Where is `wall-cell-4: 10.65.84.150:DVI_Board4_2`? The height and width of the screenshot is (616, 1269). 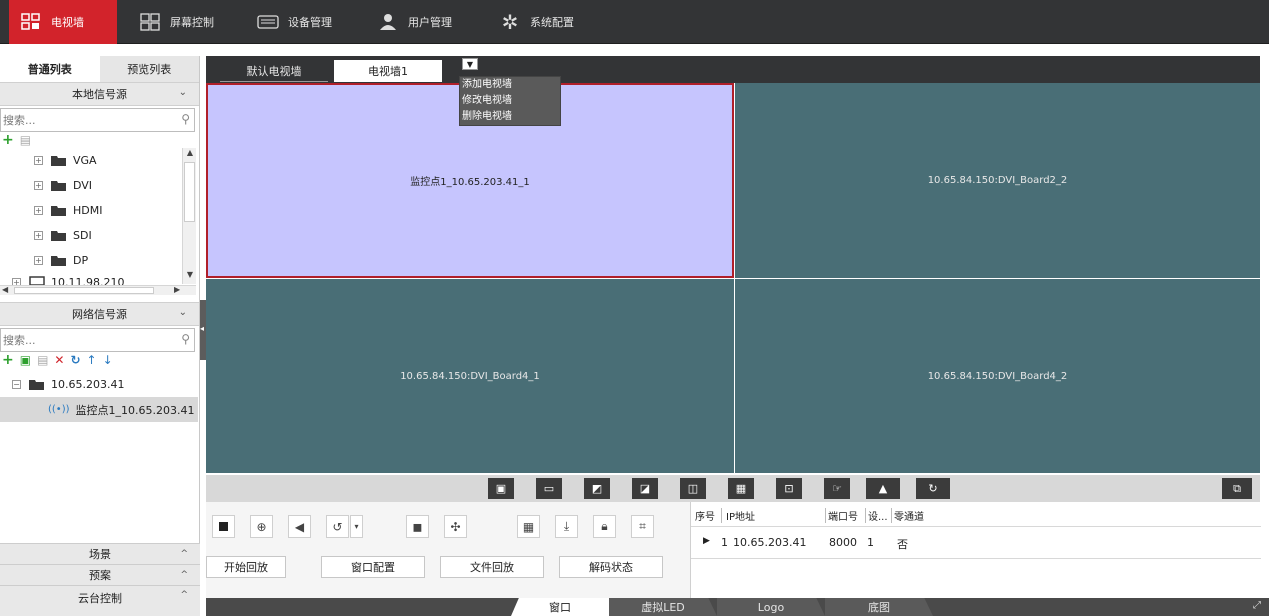 wall-cell-4: 10.65.84.150:DVI_Board4_2 is located at coordinates (997, 376).